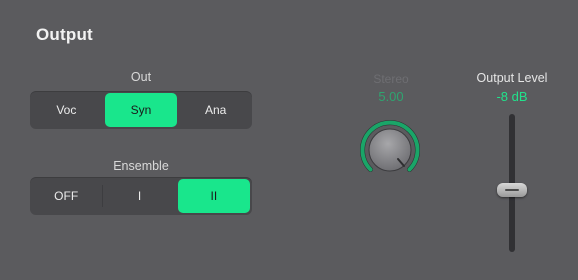  I want to click on ensemble-label: Ensemble, so click(141, 166).